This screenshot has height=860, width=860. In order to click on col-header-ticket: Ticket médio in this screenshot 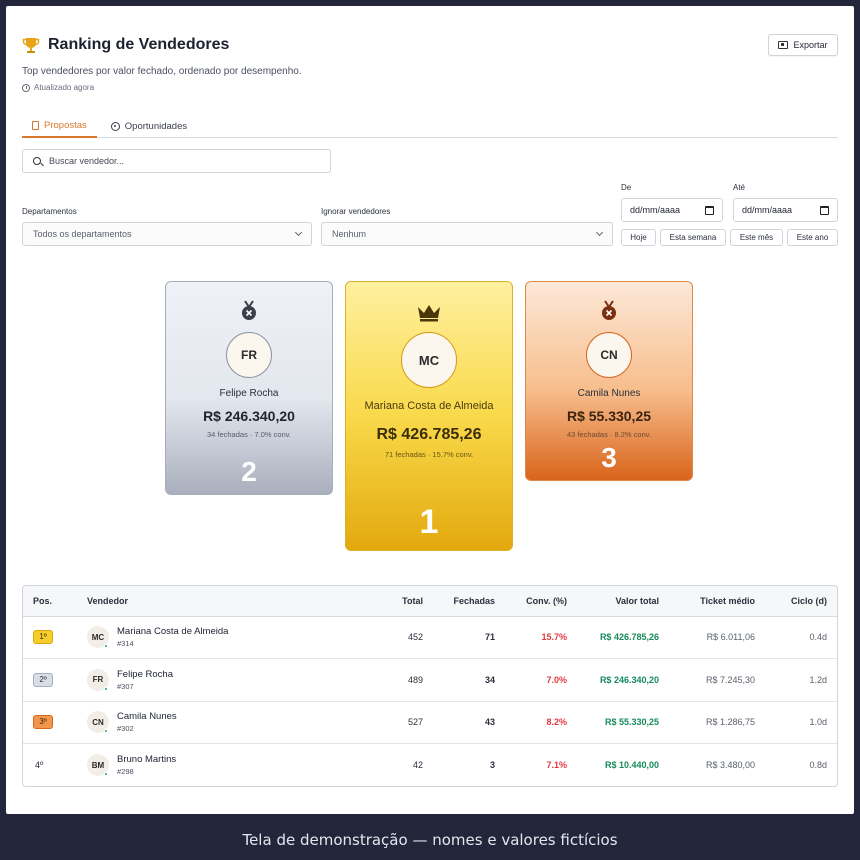, I will do `click(717, 601)`.